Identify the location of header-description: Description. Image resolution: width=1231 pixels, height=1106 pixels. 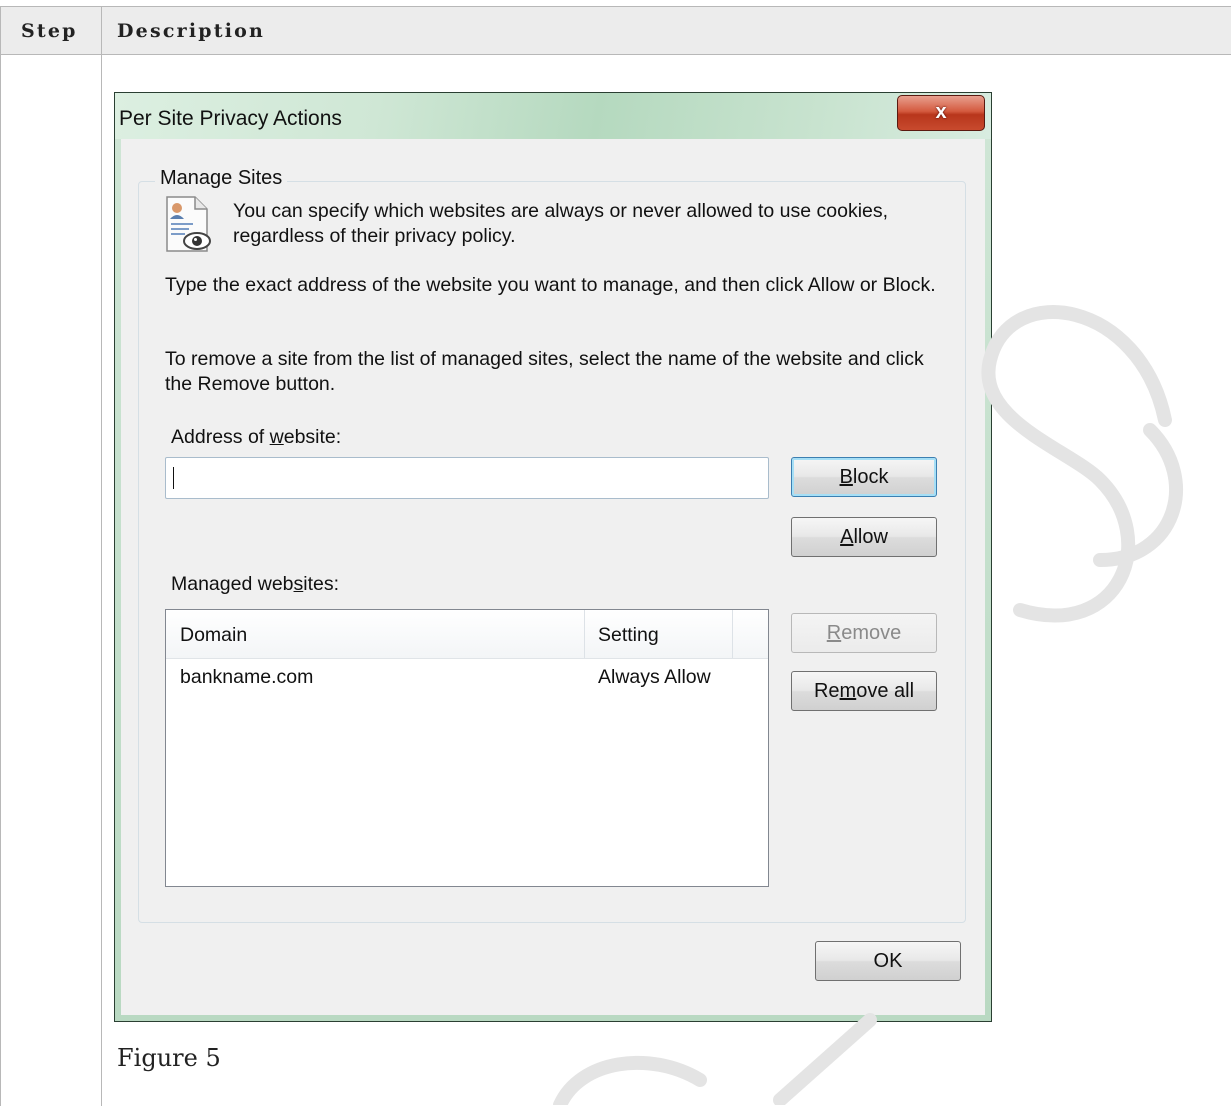
(191, 31).